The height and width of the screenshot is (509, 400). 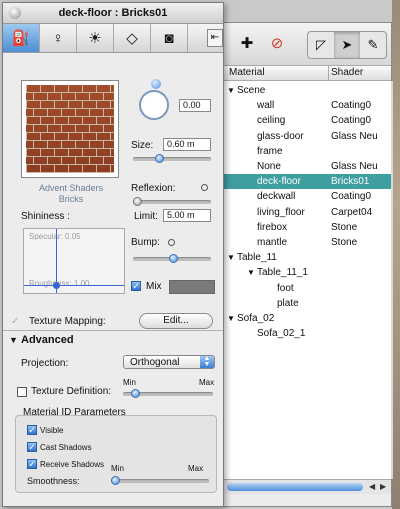 What do you see at coordinates (117, 468) in the screenshot?
I see `smoothness-min-label: Min` at bounding box center [117, 468].